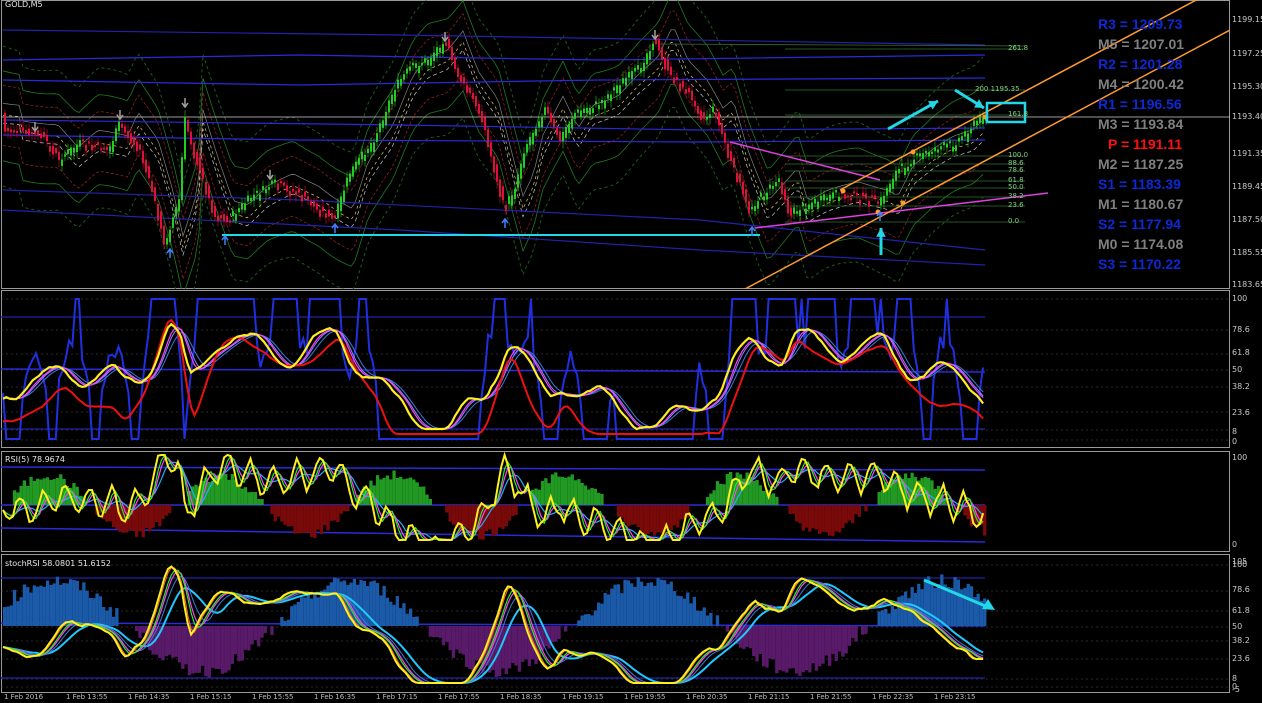 This screenshot has width=1262, height=703. I want to click on rsi-tick: 100, so click(1240, 457).